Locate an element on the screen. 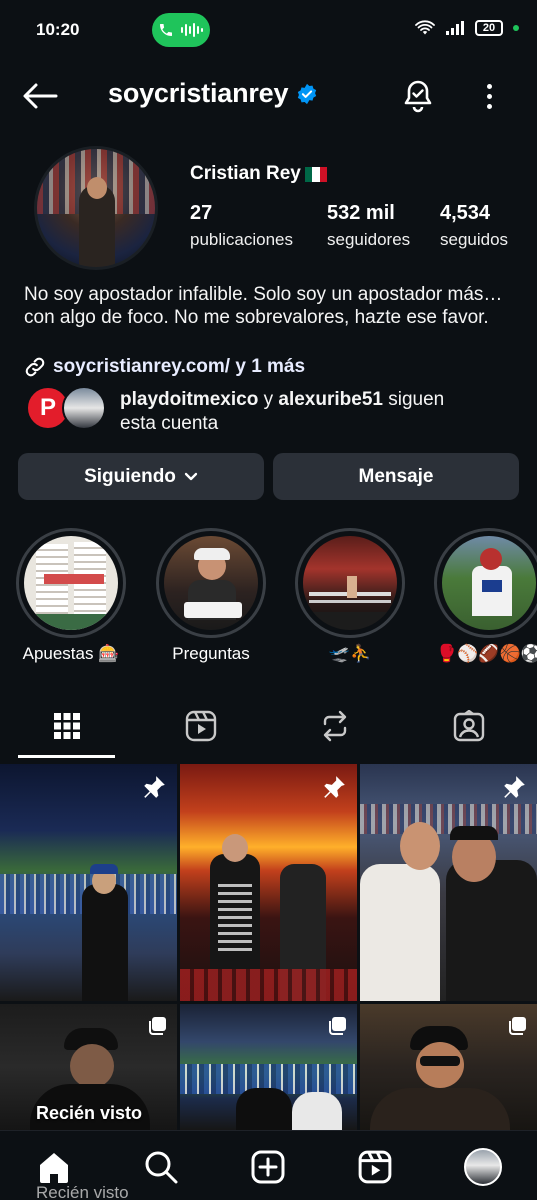 This screenshot has height=1200, width=537. following-button: Siguiendo is located at coordinates (141, 476).